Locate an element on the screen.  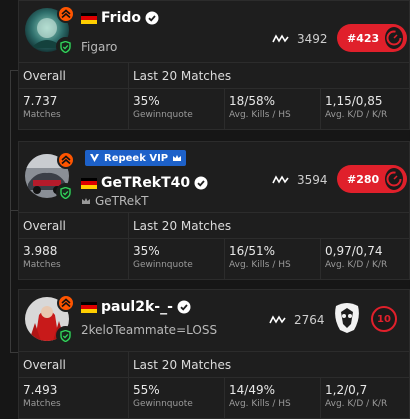
kills-hs-stat: 16/51% Avg. Kills / HS is located at coordinates (273, 259).